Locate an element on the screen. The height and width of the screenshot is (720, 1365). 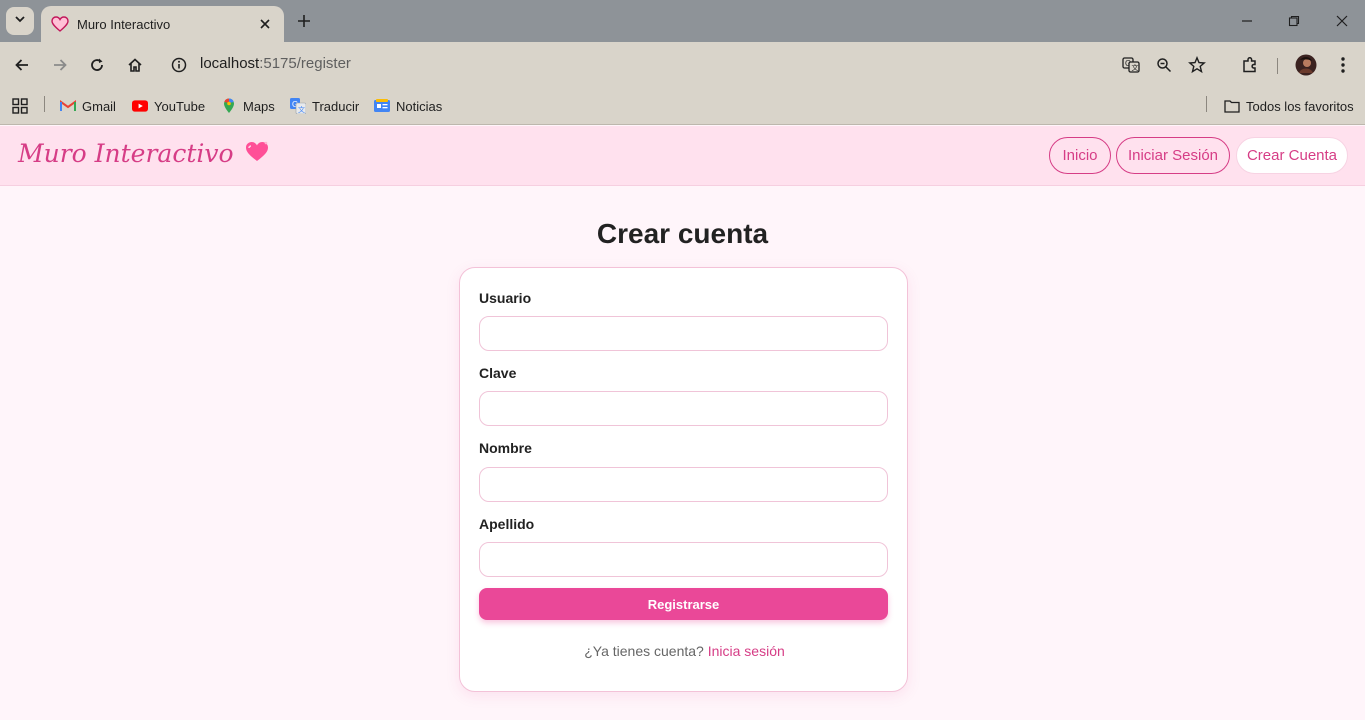
zoom-icon is located at coordinates (1164, 65).